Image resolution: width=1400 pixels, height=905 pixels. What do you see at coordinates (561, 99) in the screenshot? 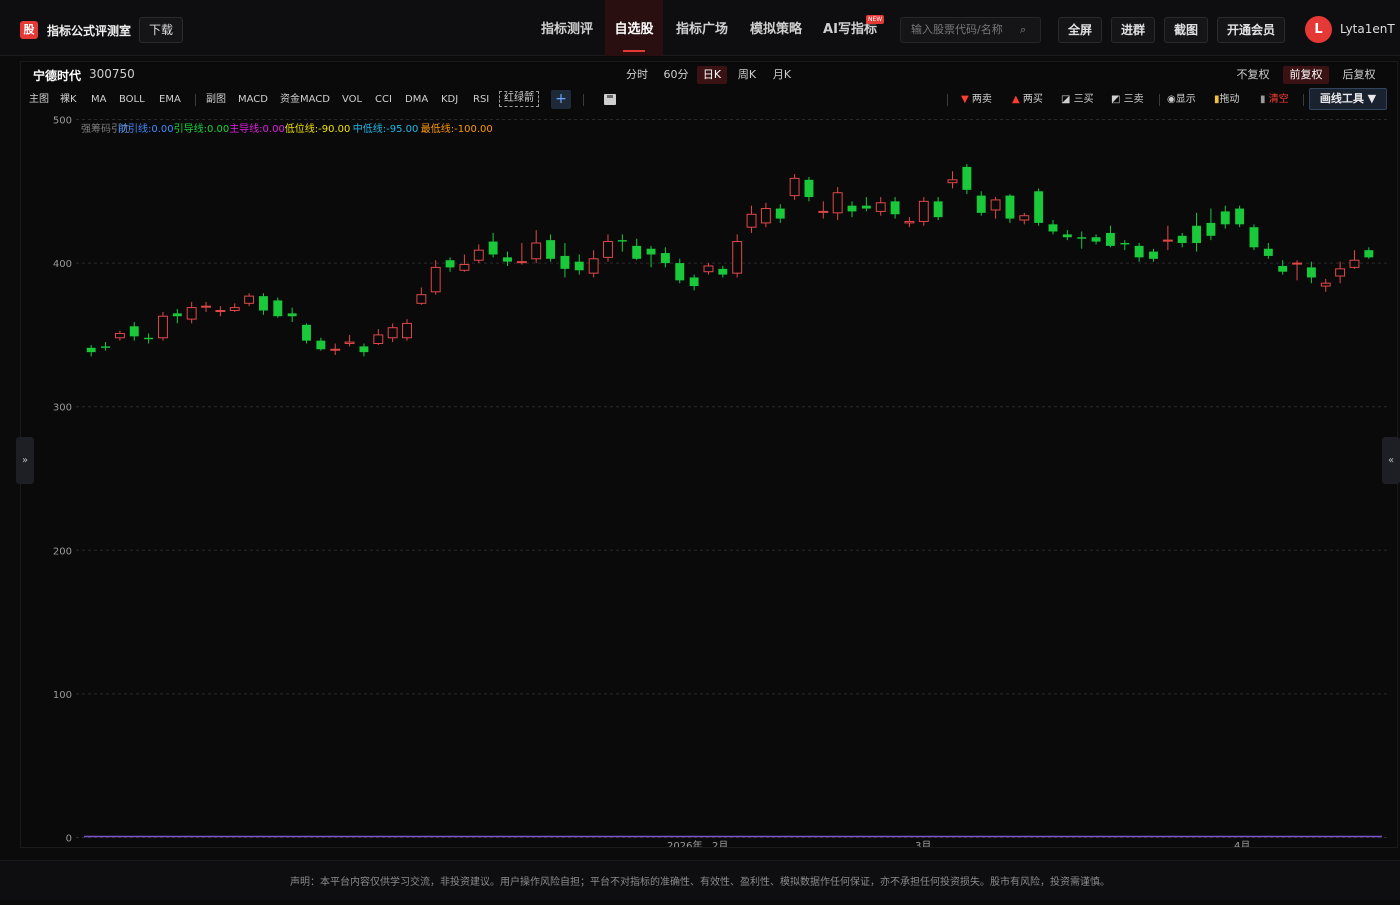
I see `add-indicator-button: +` at bounding box center [561, 99].